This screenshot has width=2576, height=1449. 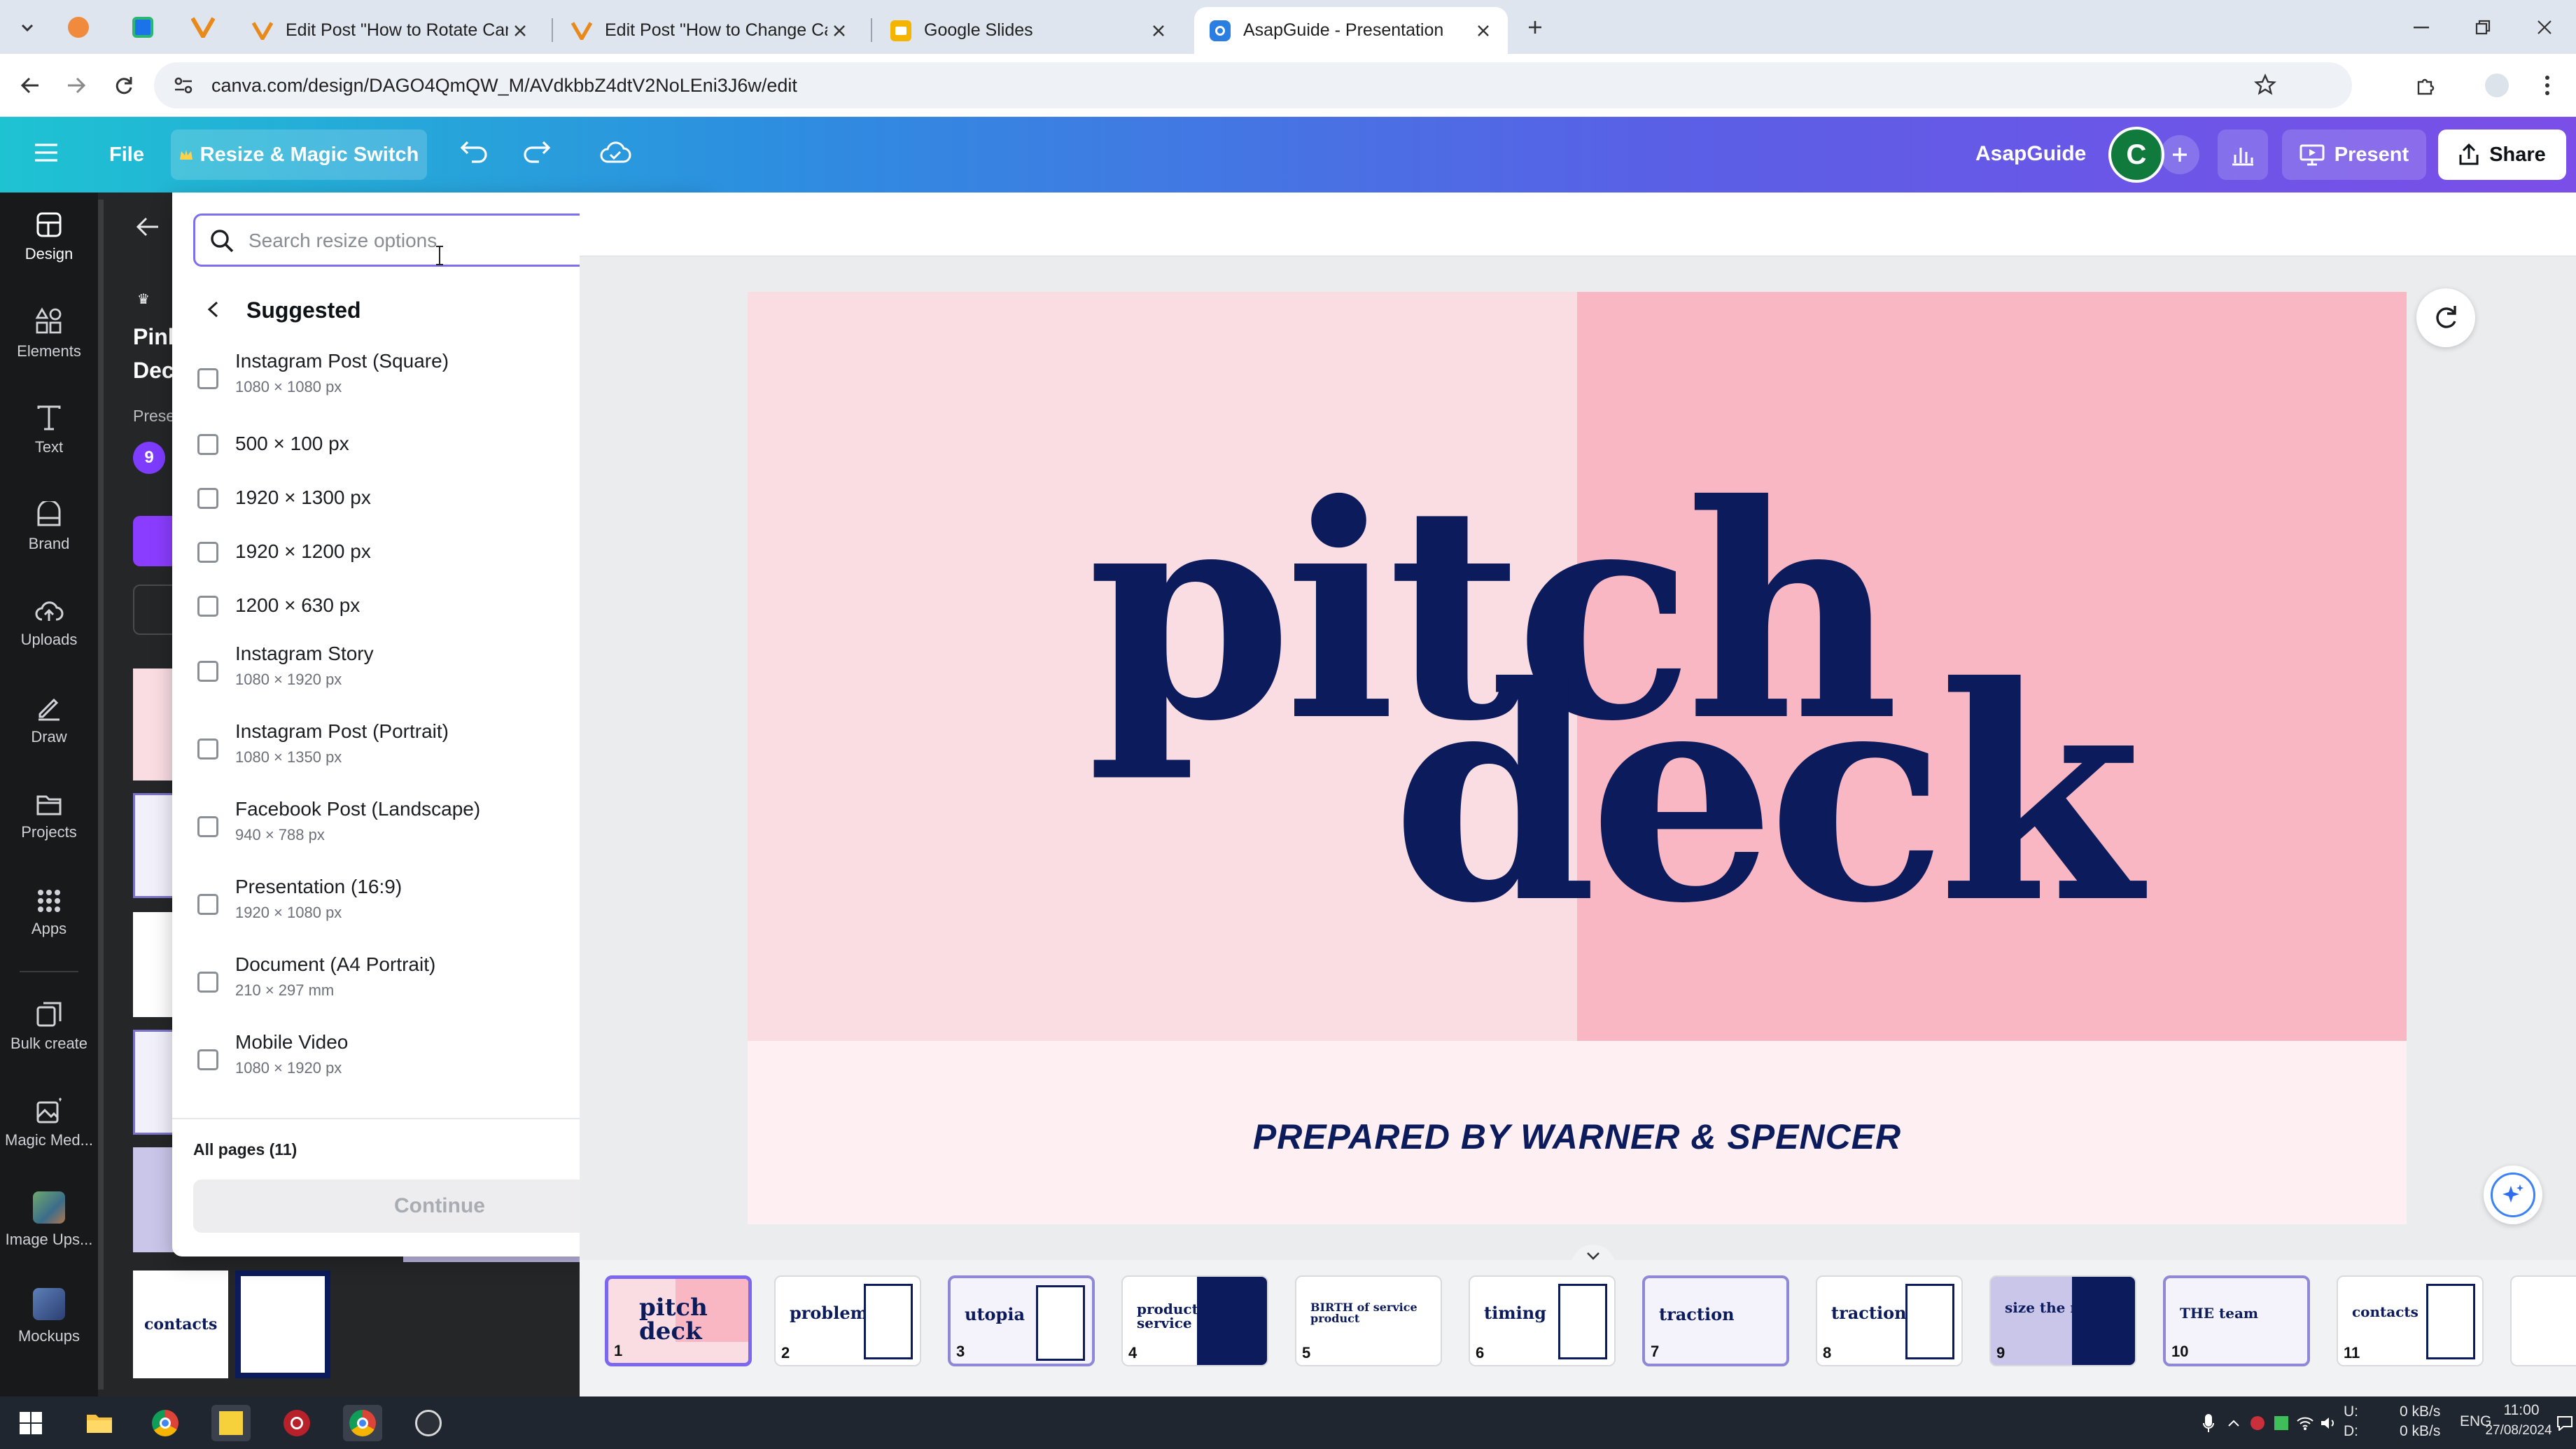 What do you see at coordinates (126, 155) in the screenshot?
I see `file-menu-button: File` at bounding box center [126, 155].